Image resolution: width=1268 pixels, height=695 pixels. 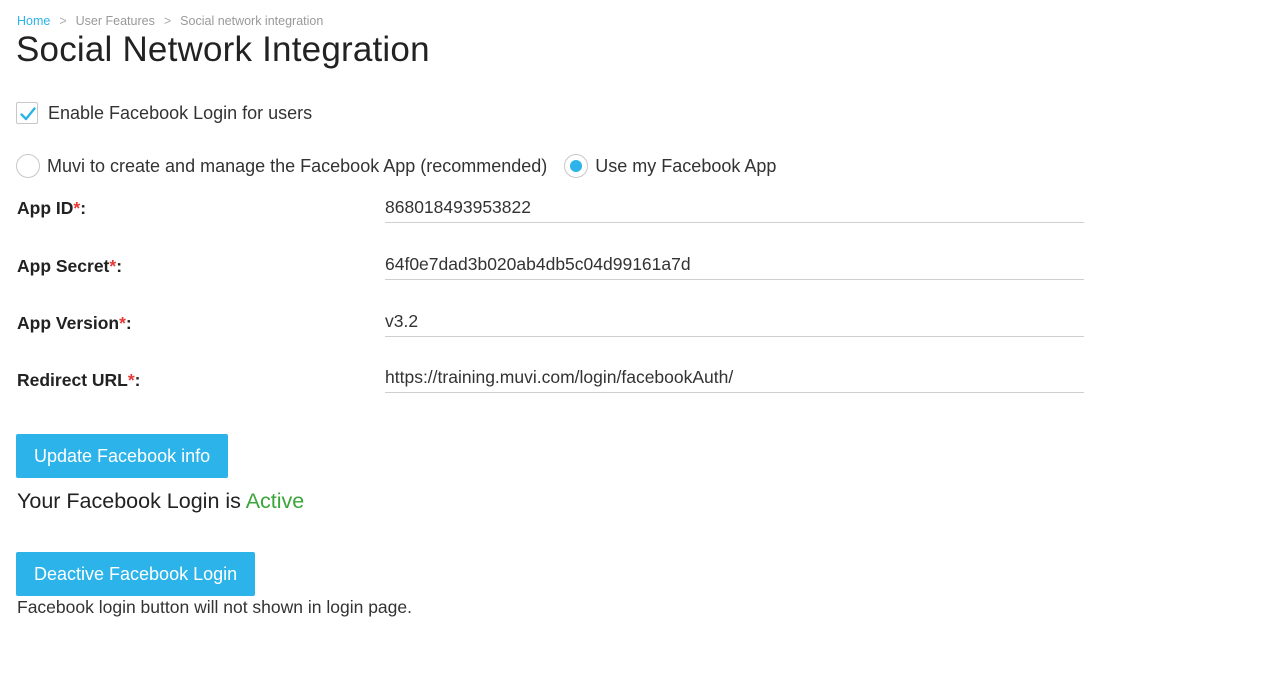 What do you see at coordinates (576, 166) in the screenshot?
I see `radio-use-my-app` at bounding box center [576, 166].